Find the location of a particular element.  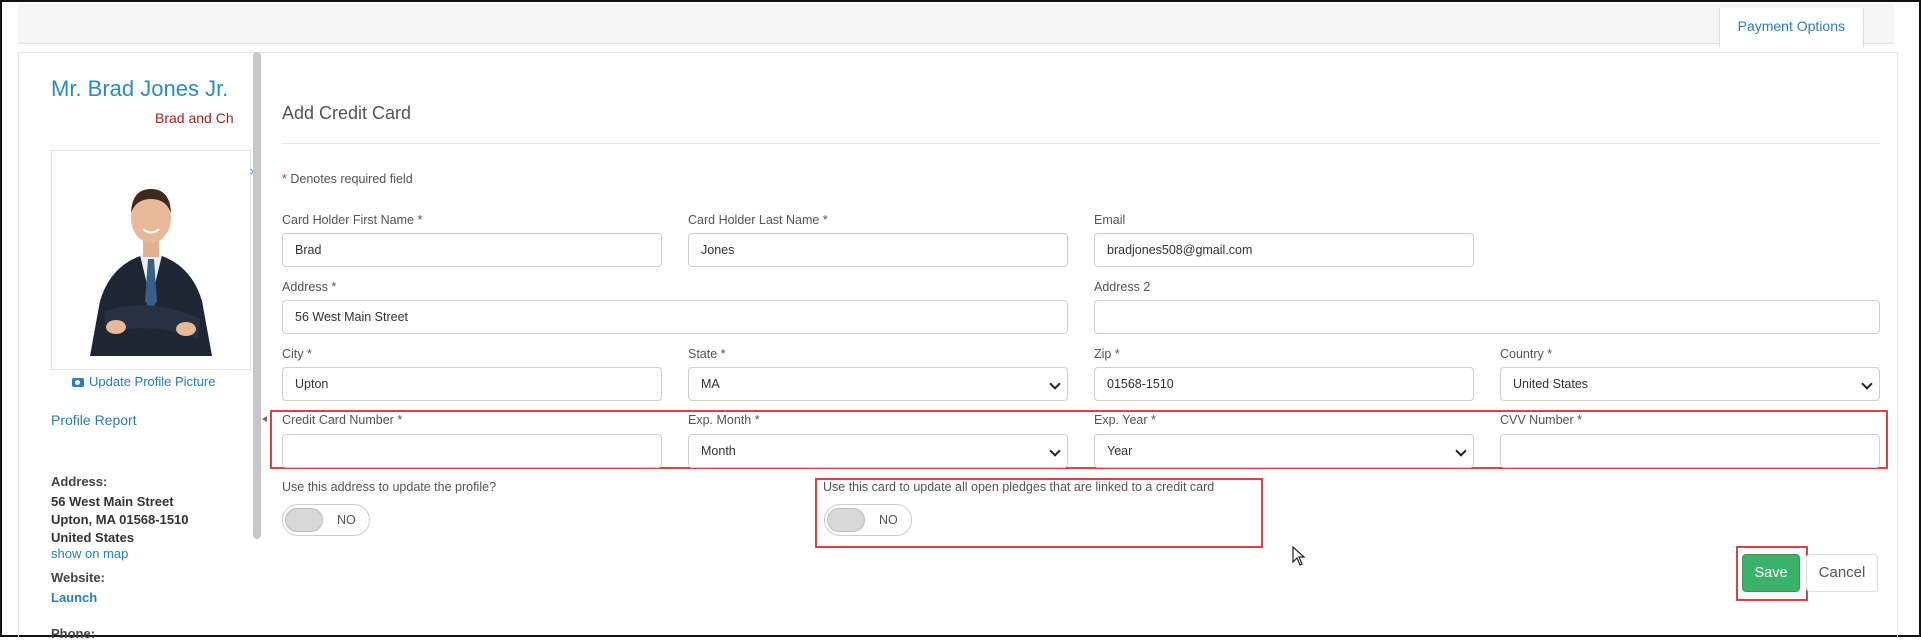

country-label: Country * is located at coordinates (1526, 354).